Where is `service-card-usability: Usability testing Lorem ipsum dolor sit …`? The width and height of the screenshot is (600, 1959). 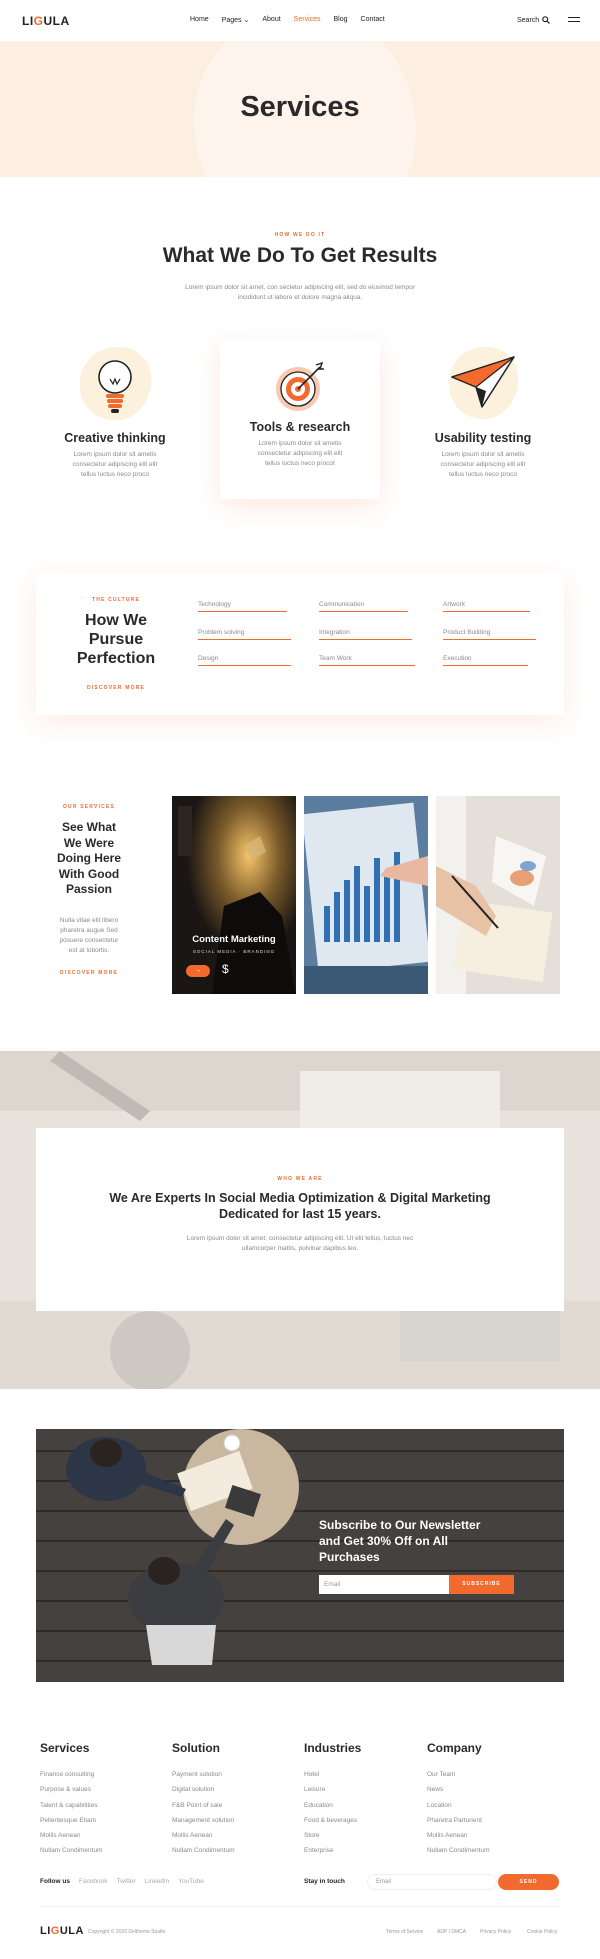 service-card-usability: Usability testing Lorem ipsum dolor sit … is located at coordinates (483, 415).